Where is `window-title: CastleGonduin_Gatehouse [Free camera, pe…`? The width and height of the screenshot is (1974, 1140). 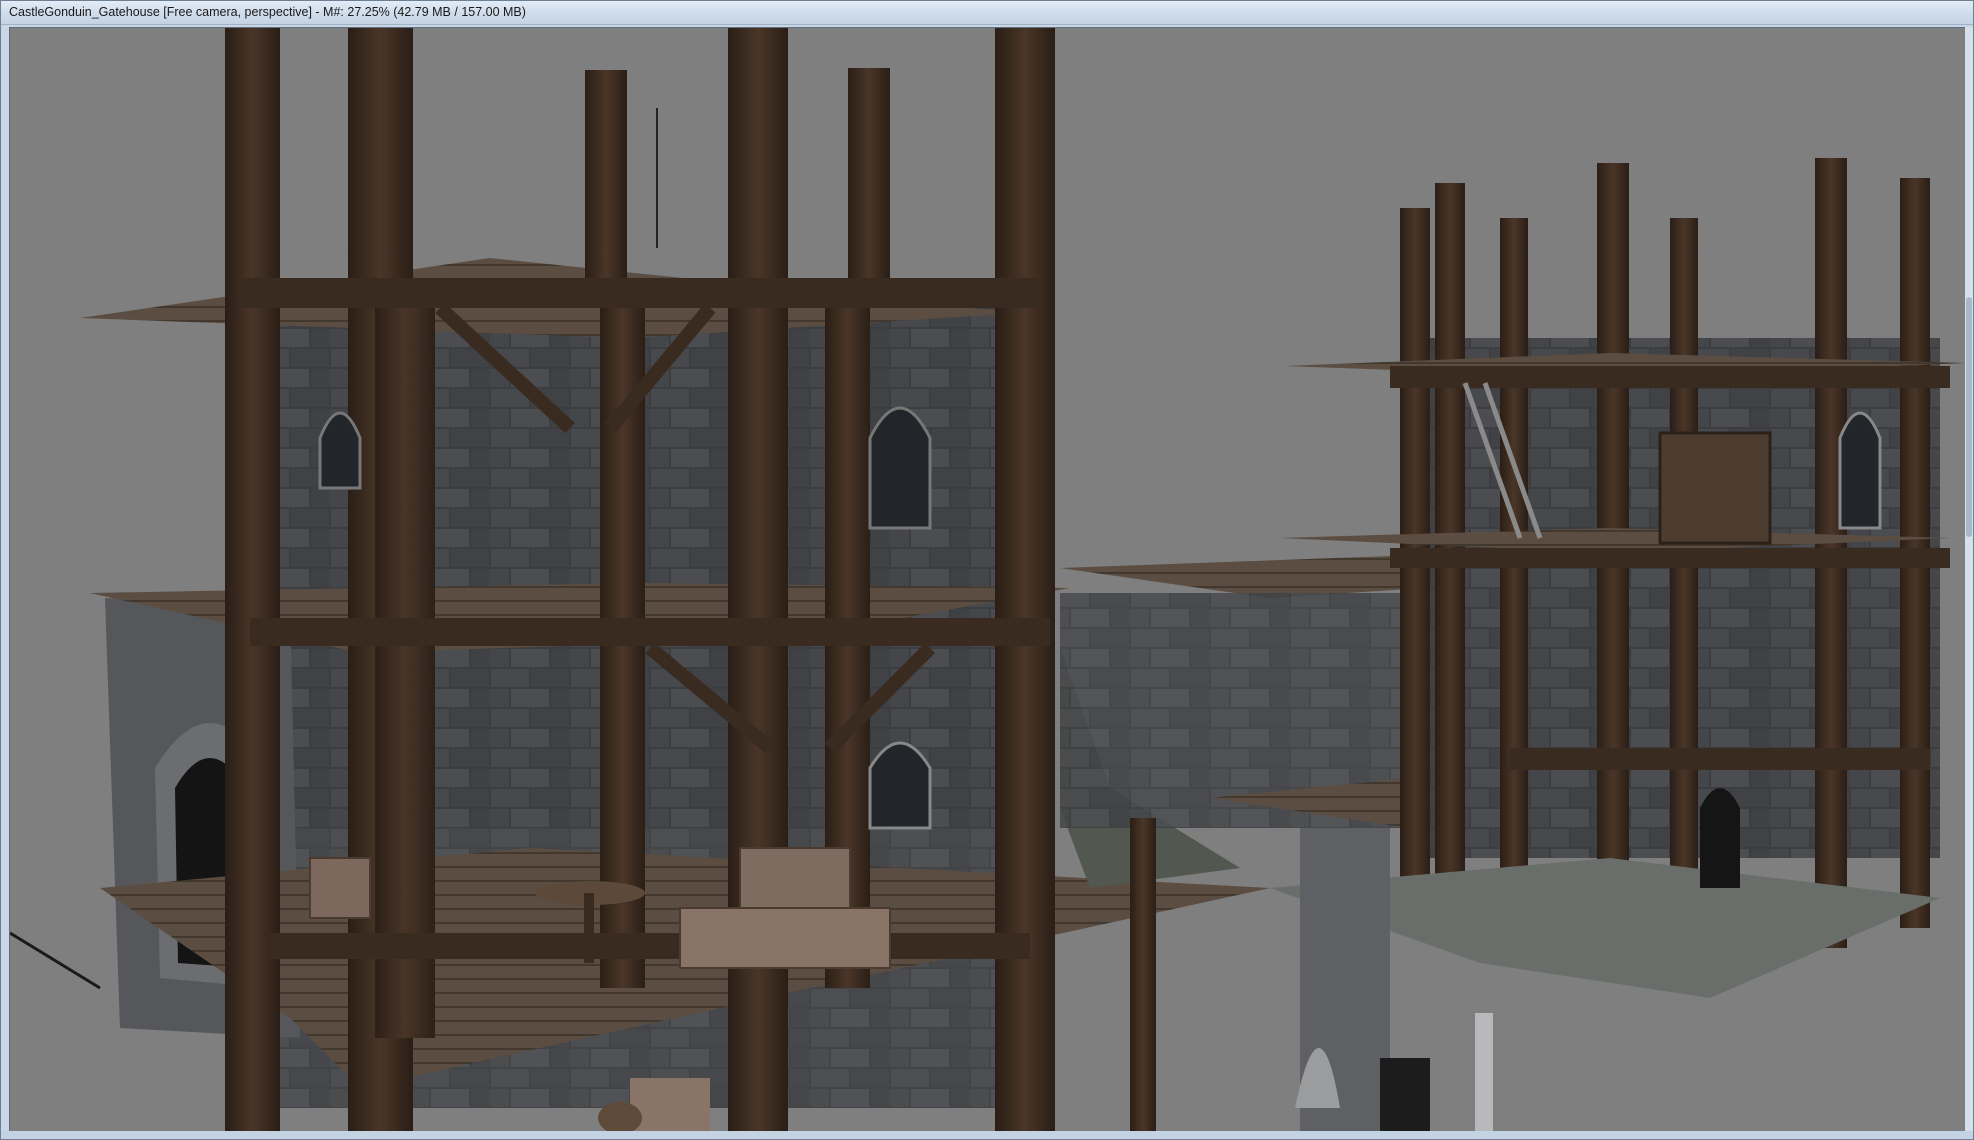 window-title: CastleGonduin_Gatehouse [Free camera, pe… is located at coordinates (267, 12).